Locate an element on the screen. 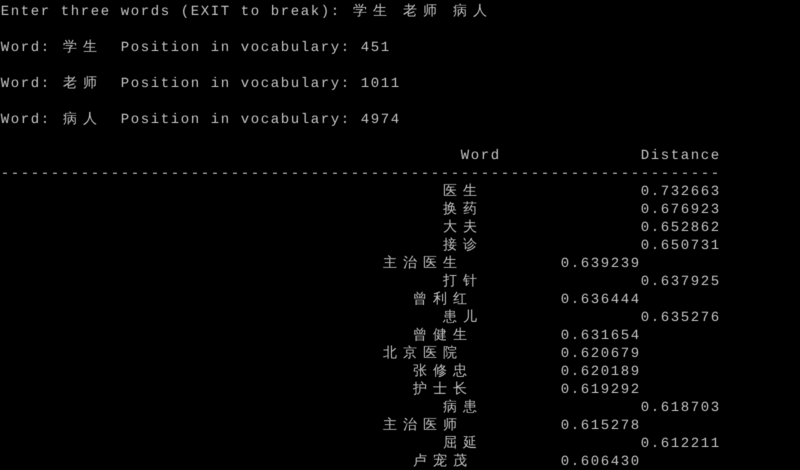 The width and height of the screenshot is (800, 470). distance-cell: 0.652862 is located at coordinates (680, 228).